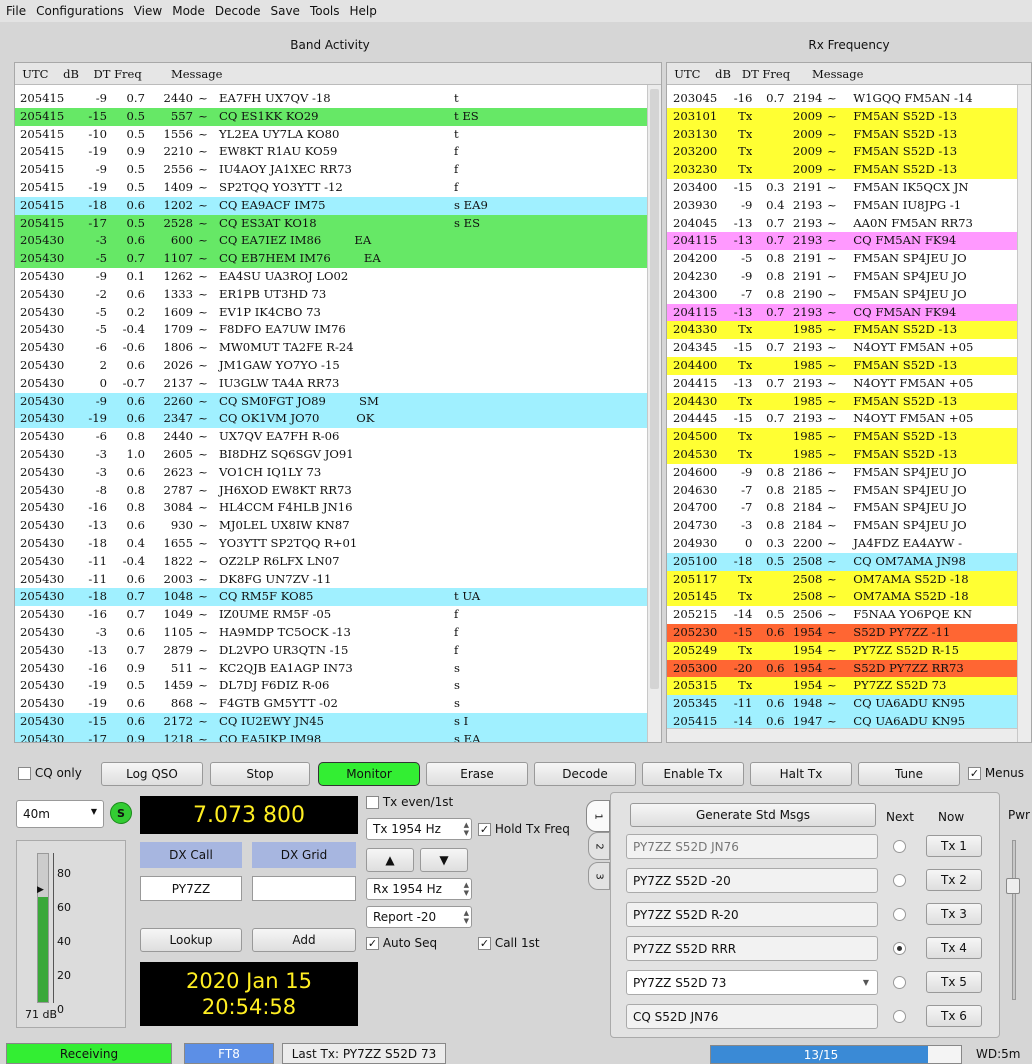  I want to click on band-row: 205430 0 -0.7 2137 ~ IU3GLW TA4A RR73, so click(338, 384).